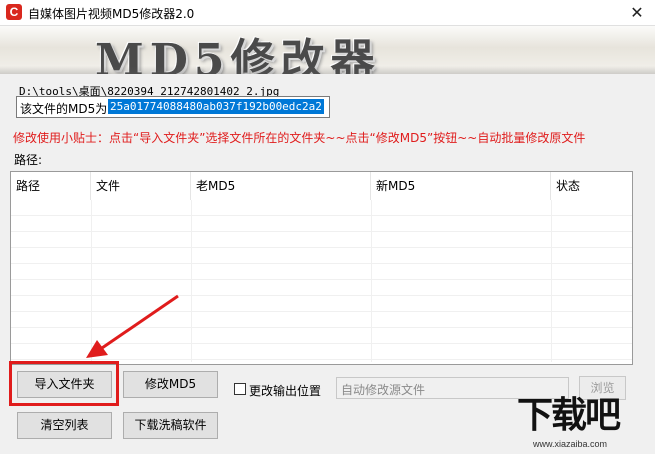 This screenshot has height=454, width=655. I want to click on annotation-arrow, so click(132, 326).